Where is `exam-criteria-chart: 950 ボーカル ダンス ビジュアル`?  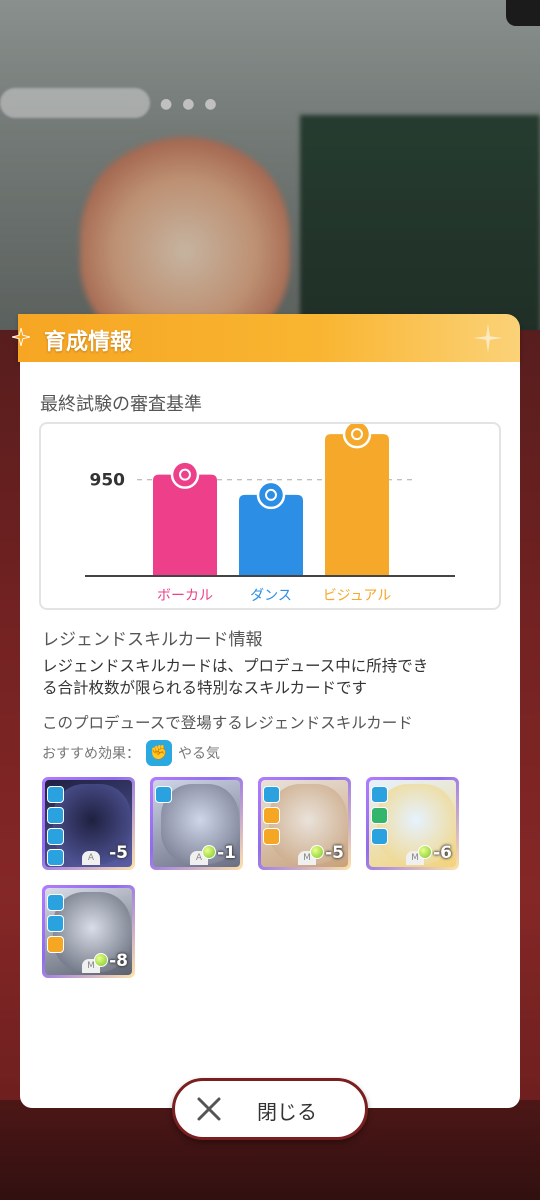
exam-criteria-chart: 950 ボーカル ダンス ビジュアル is located at coordinates (270, 514).